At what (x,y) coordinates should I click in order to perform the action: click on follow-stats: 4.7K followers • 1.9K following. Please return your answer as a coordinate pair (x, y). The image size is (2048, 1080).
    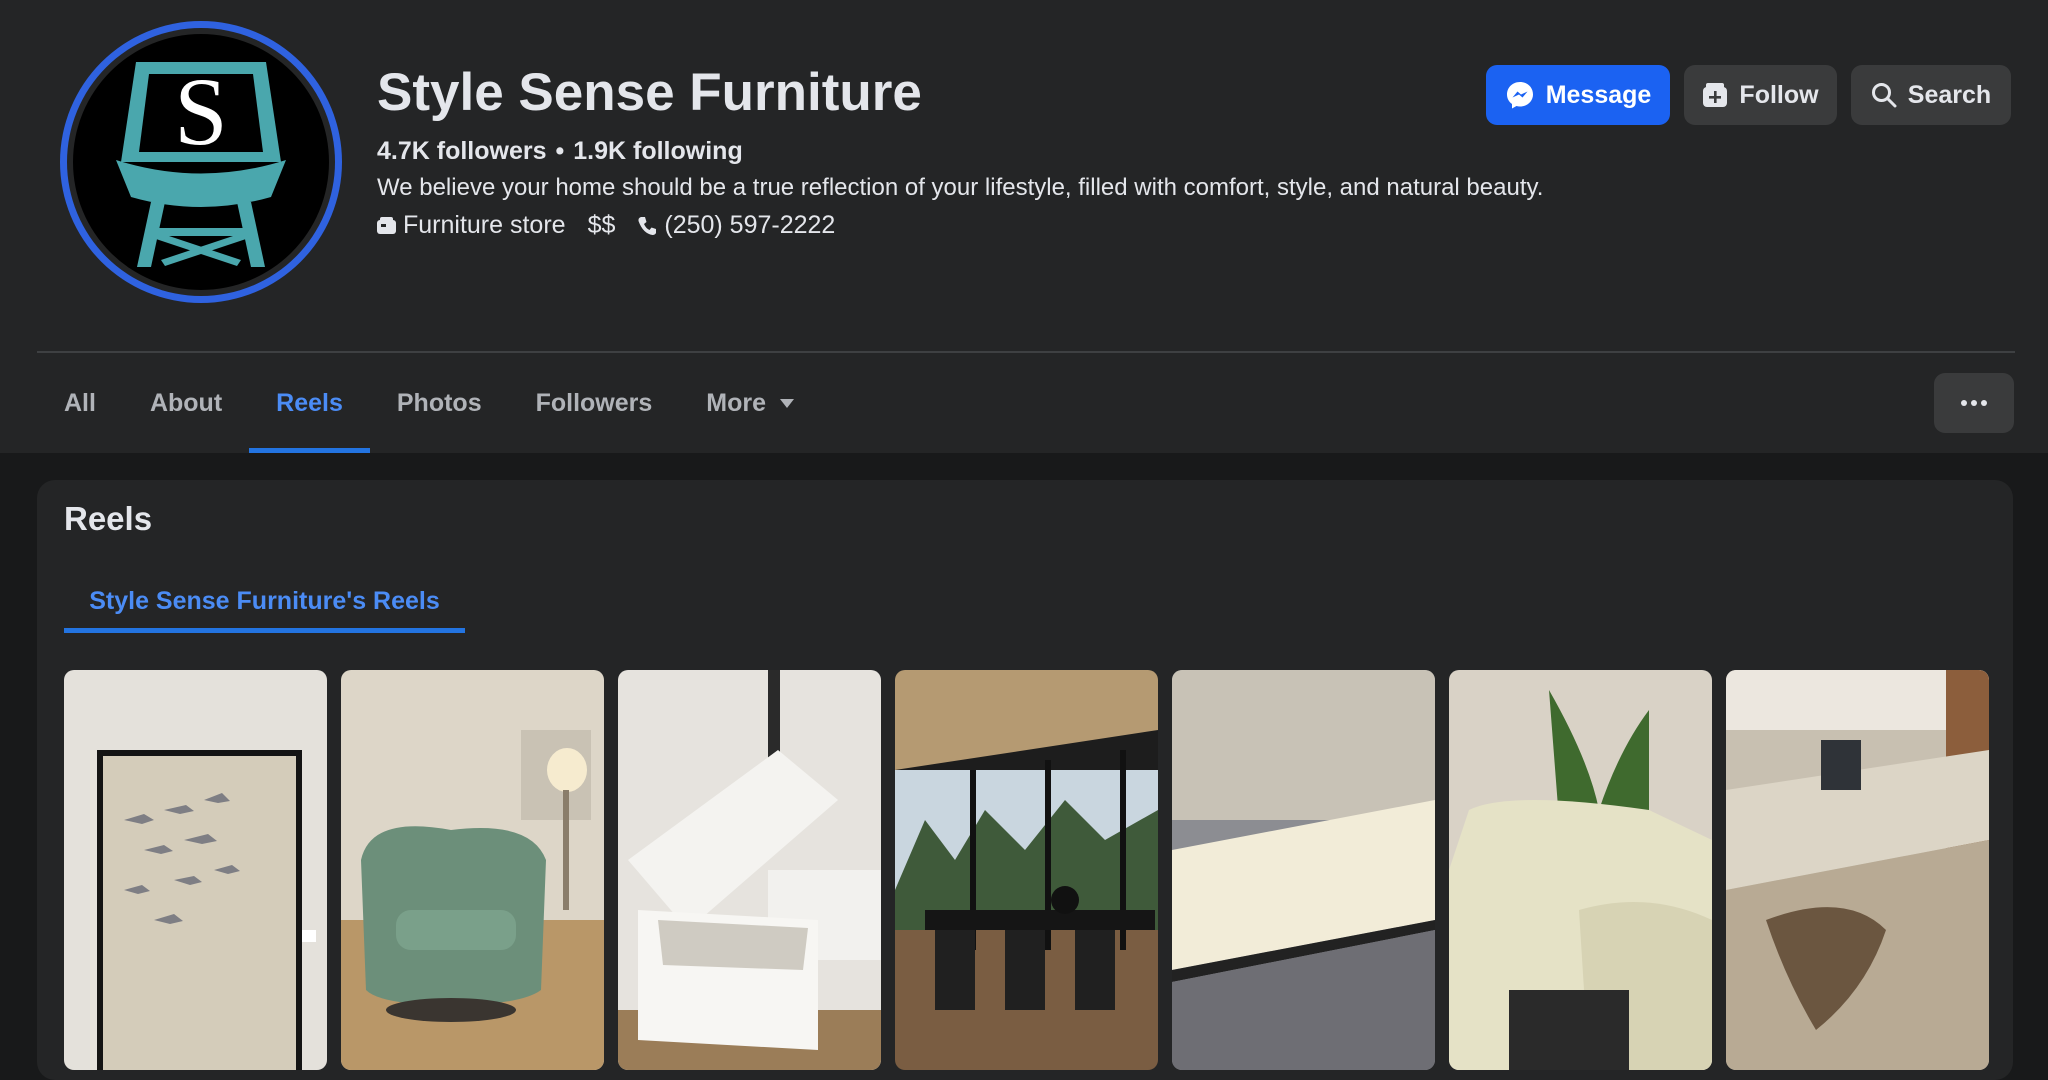
    Looking at the image, I should click on (560, 151).